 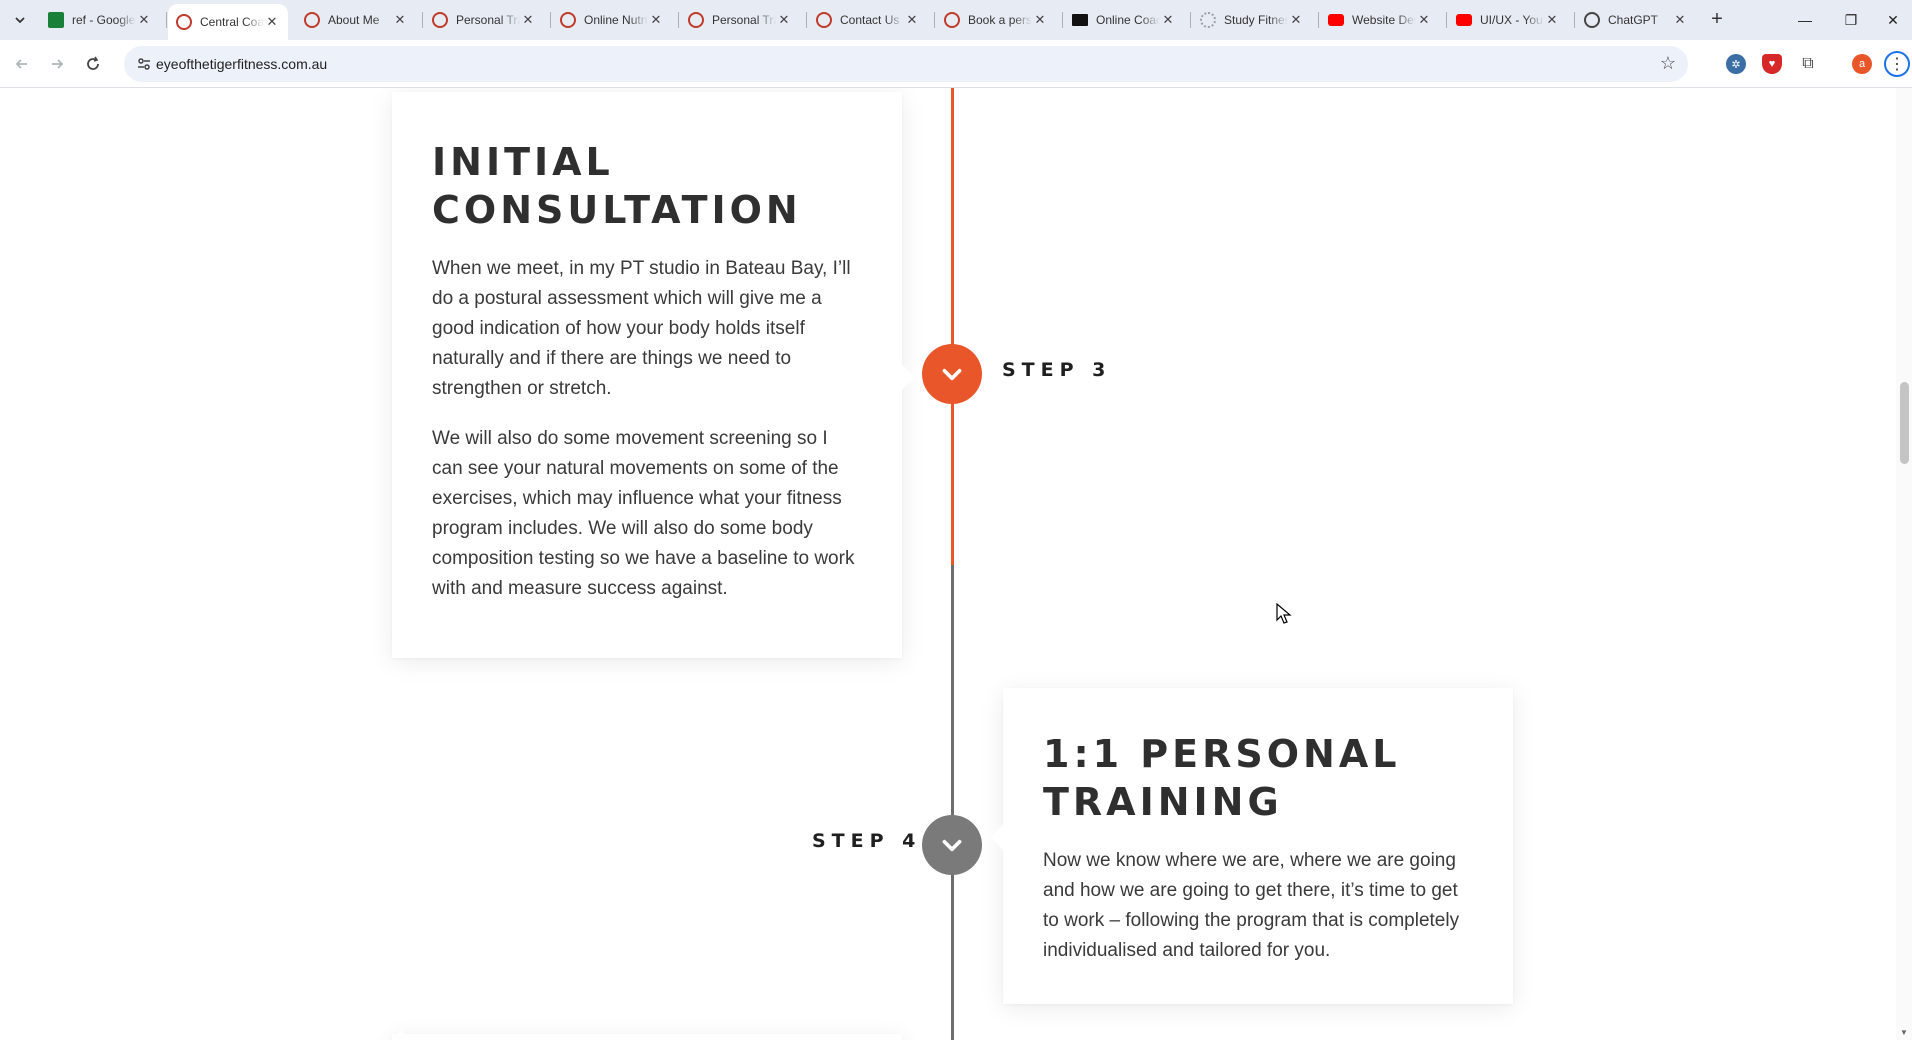 I want to click on profile-avatar: a, so click(x=1862, y=64).